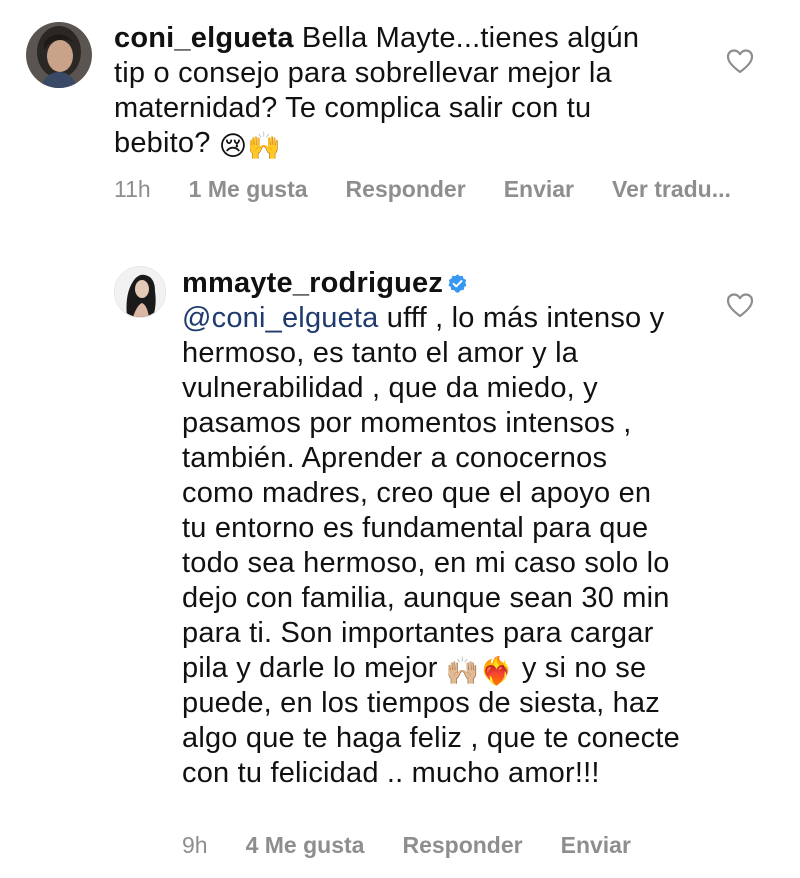 The height and width of the screenshot is (878, 800). What do you see at coordinates (264, 146) in the screenshot?
I see `raising-hands-emoji: 🙌` at bounding box center [264, 146].